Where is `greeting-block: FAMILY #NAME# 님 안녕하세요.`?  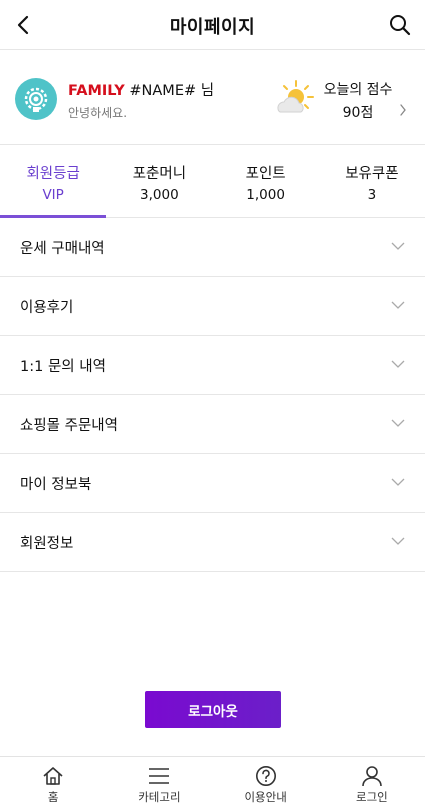
greeting-block: FAMILY #NAME# 님 안녕하세요. is located at coordinates (141, 100).